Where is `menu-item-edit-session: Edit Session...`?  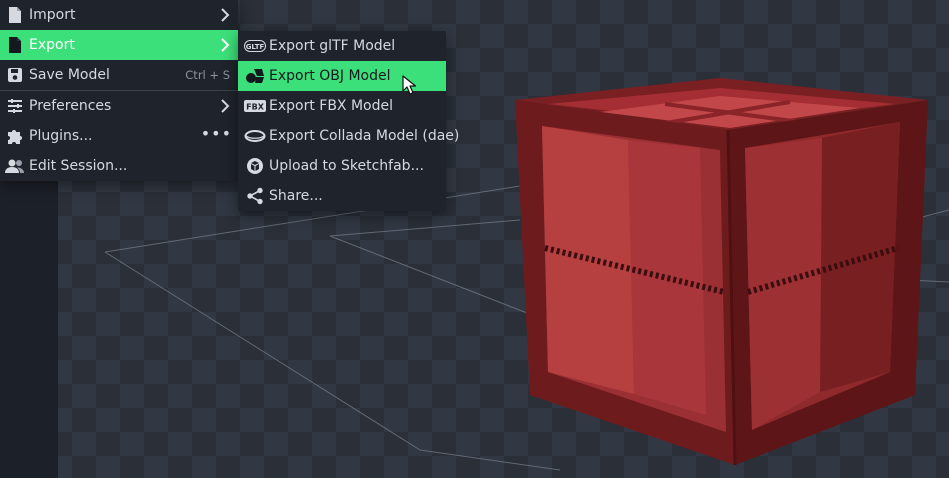 menu-item-edit-session: Edit Session... is located at coordinates (119, 166).